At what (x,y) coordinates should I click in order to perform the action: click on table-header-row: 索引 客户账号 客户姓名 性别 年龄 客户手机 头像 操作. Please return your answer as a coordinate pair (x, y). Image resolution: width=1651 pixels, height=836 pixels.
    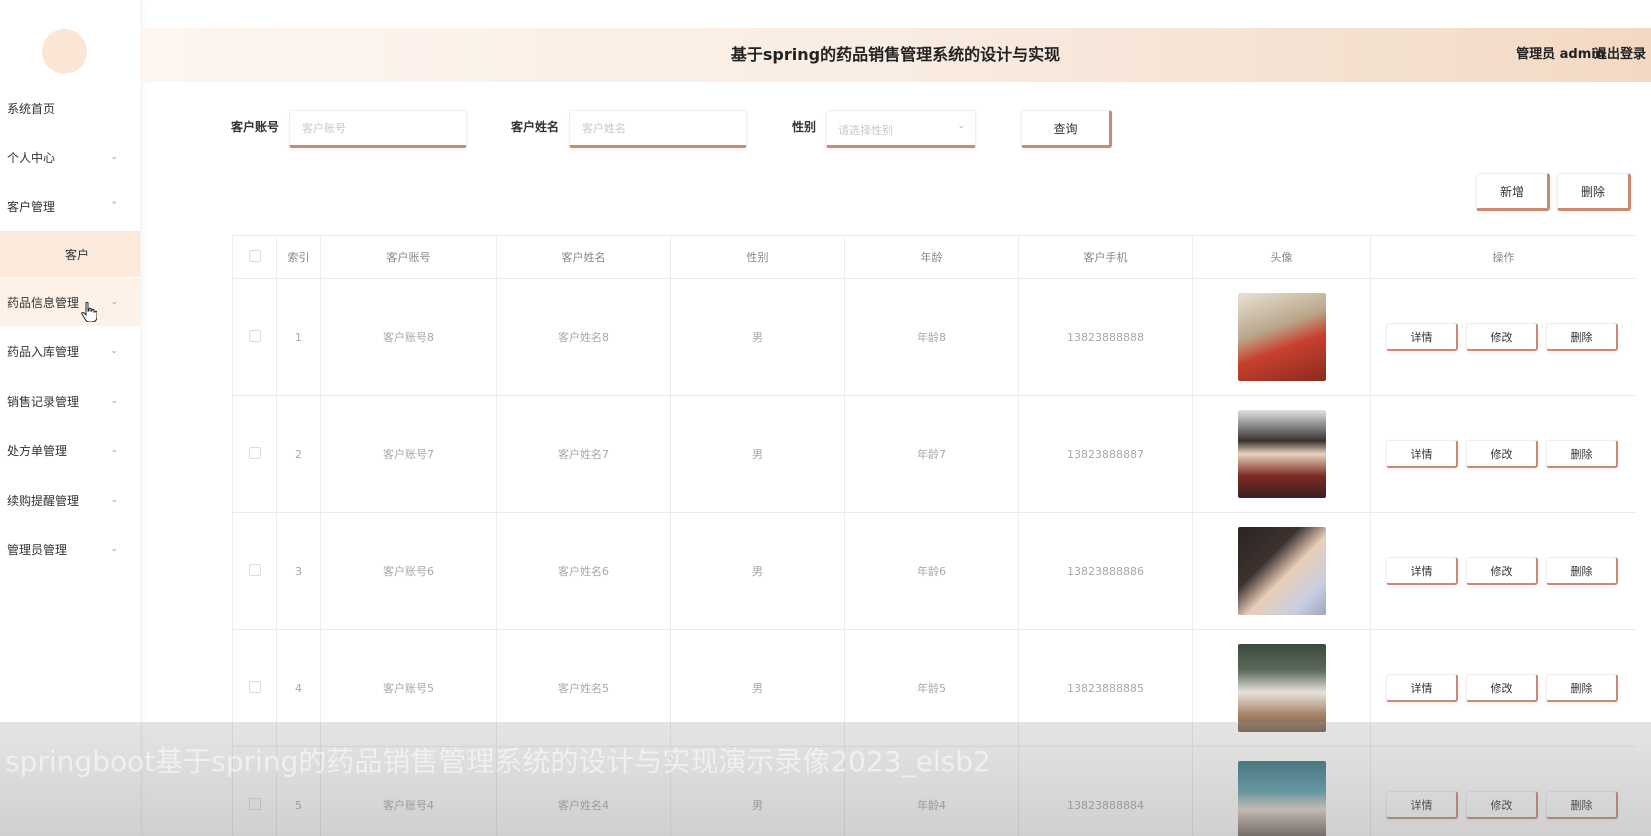
    Looking at the image, I should click on (934, 257).